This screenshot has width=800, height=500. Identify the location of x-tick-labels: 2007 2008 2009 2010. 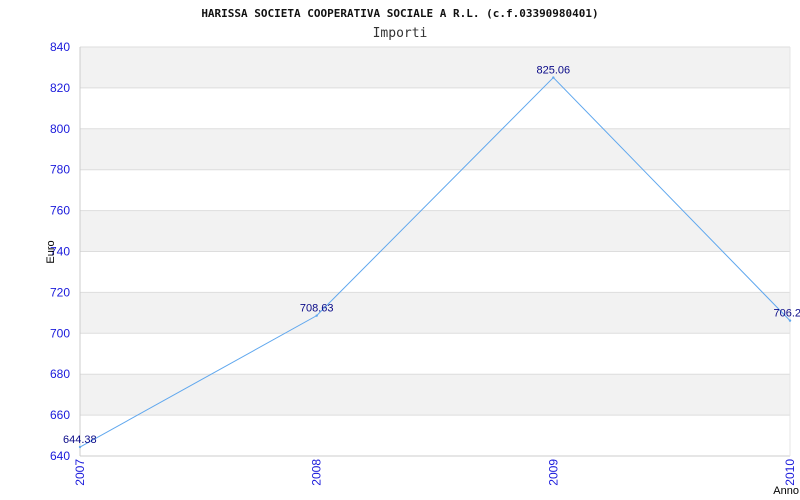
(435, 472).